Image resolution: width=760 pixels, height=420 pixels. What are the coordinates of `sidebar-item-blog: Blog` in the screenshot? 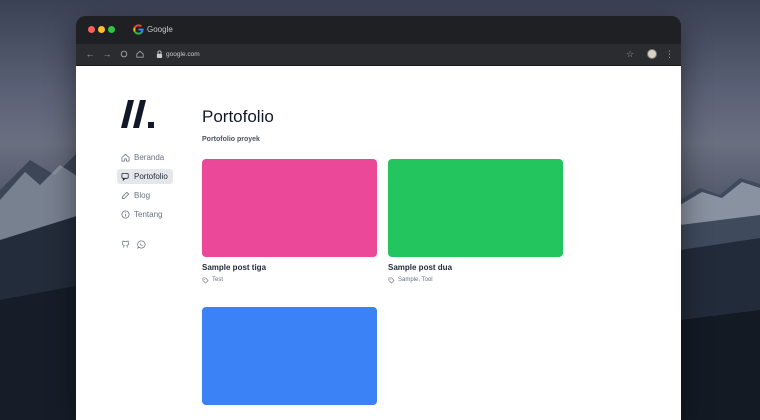 It's located at (145, 195).